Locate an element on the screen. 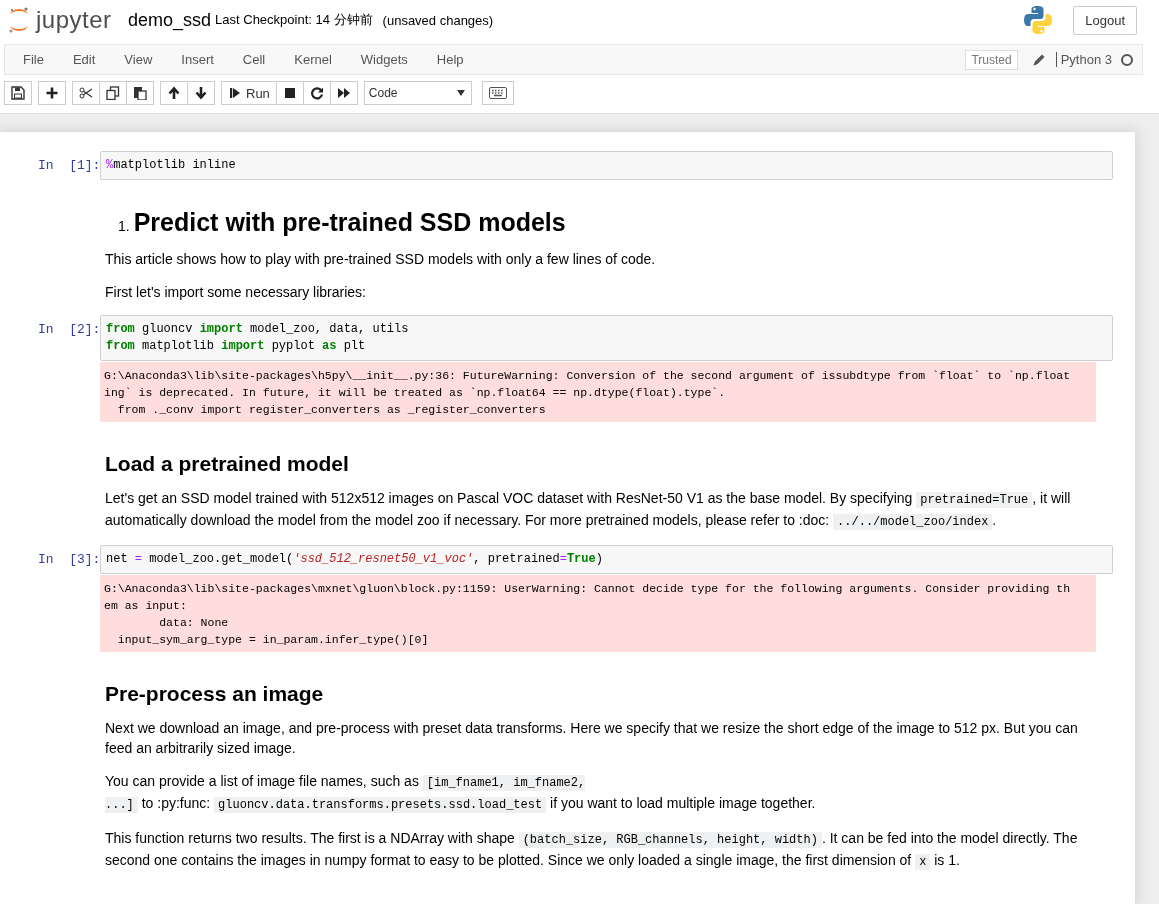 This screenshot has height=904, width=1159. menu-item: Kernel is located at coordinates (313, 59).